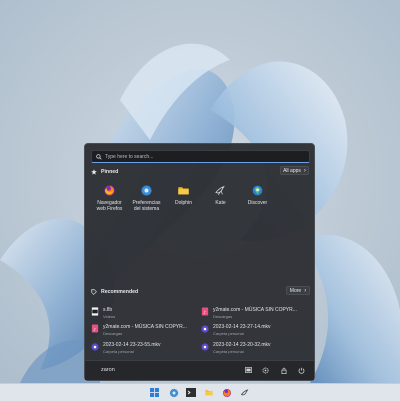 The image size is (400, 401). I want to click on item-location: Videos, so click(109, 316).